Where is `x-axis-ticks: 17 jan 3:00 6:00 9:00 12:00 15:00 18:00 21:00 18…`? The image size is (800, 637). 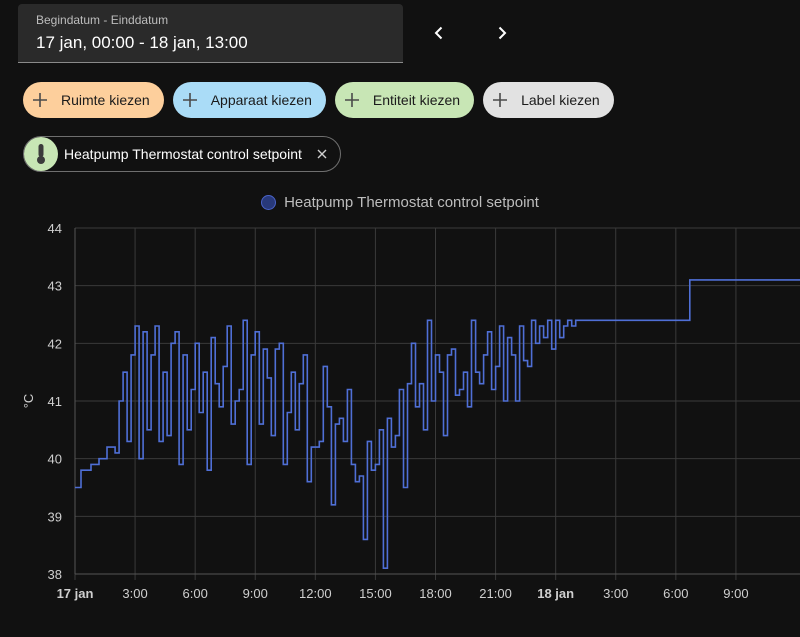
x-axis-ticks: 17 jan 3:00 6:00 9:00 12:00 15:00 18:00 21:00 18… is located at coordinates (403, 593).